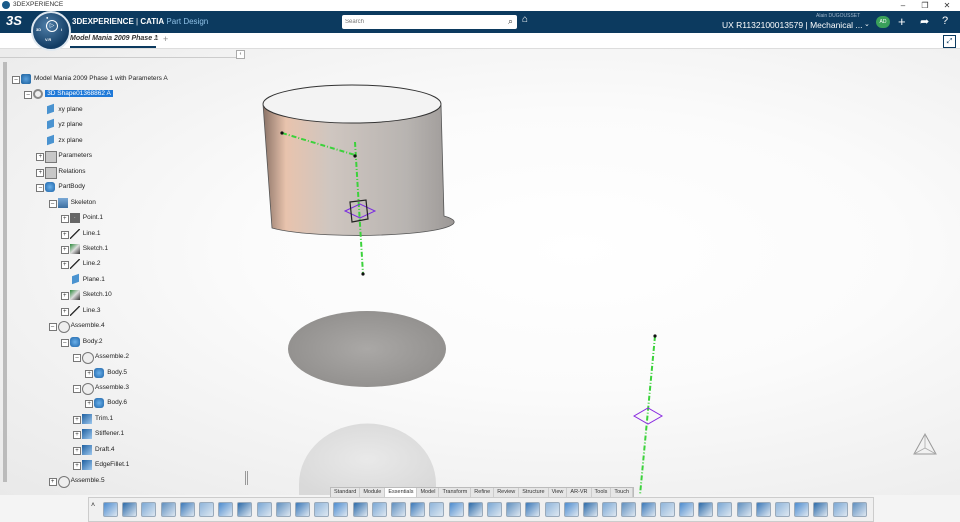 The image size is (960, 522). Describe the element at coordinates (130, 509) in the screenshot. I see `copy-icon` at that location.